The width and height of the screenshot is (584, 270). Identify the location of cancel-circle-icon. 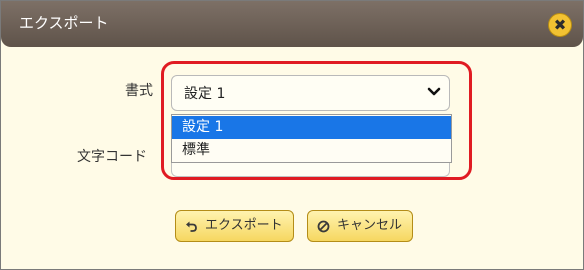
(323, 226).